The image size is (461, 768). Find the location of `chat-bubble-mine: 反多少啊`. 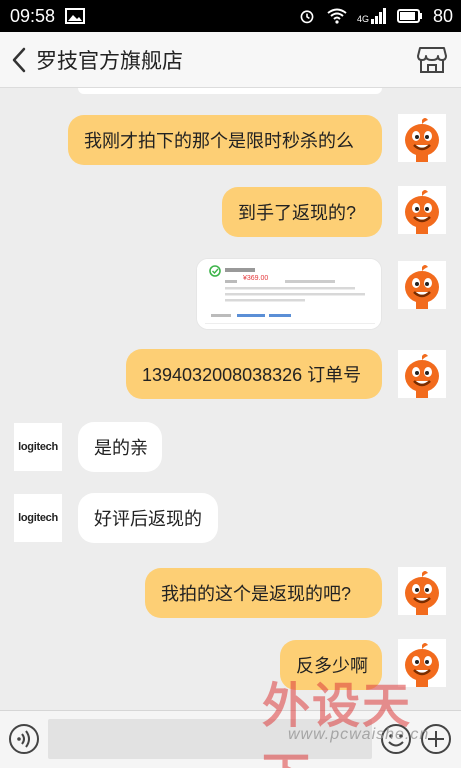

chat-bubble-mine: 反多少啊 is located at coordinates (331, 665).